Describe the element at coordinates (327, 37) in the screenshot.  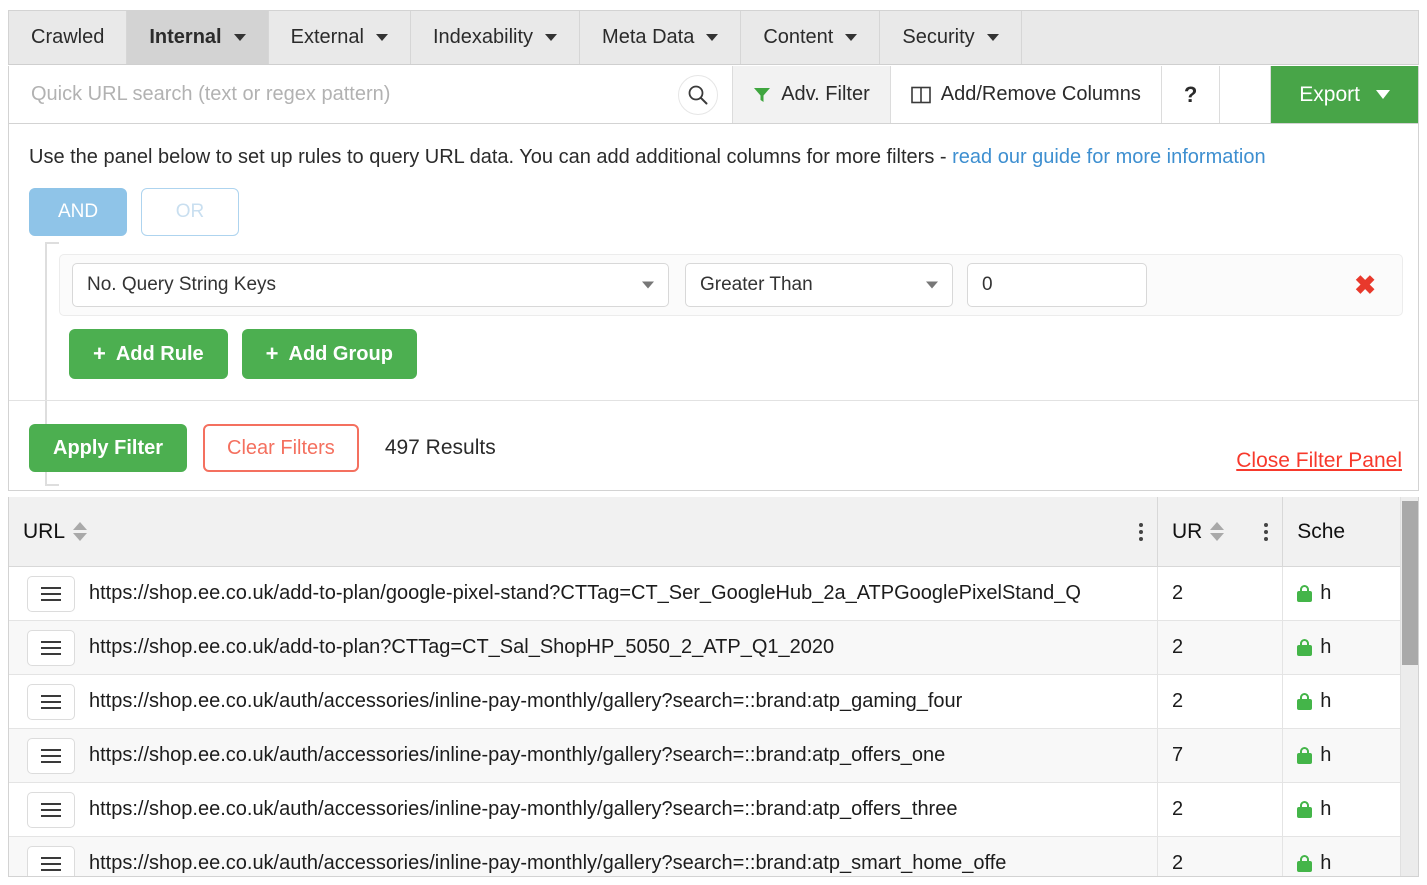
I see `tab-label: External` at that location.